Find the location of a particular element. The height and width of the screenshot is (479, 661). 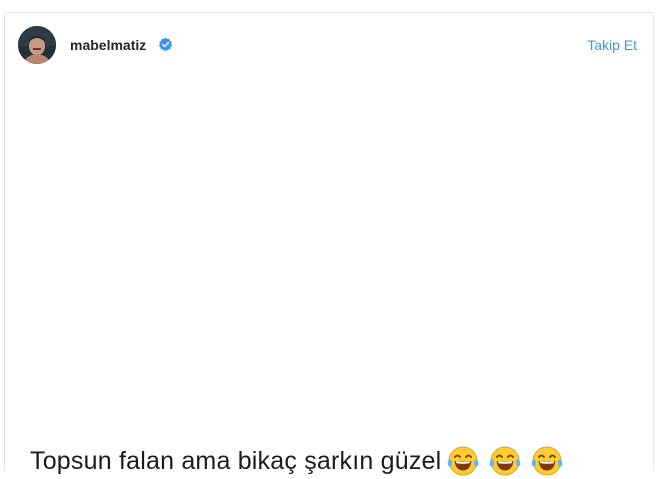

avatar-image is located at coordinates (37, 45).